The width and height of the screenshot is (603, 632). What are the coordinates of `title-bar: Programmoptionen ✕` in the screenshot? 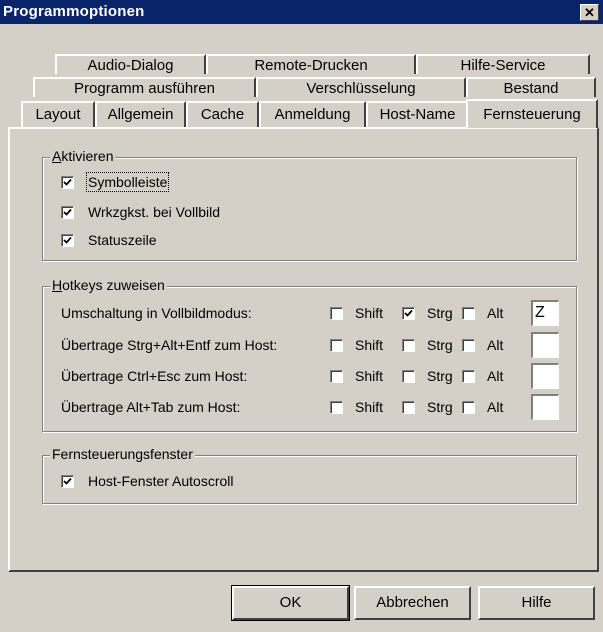 It's located at (301, 12).